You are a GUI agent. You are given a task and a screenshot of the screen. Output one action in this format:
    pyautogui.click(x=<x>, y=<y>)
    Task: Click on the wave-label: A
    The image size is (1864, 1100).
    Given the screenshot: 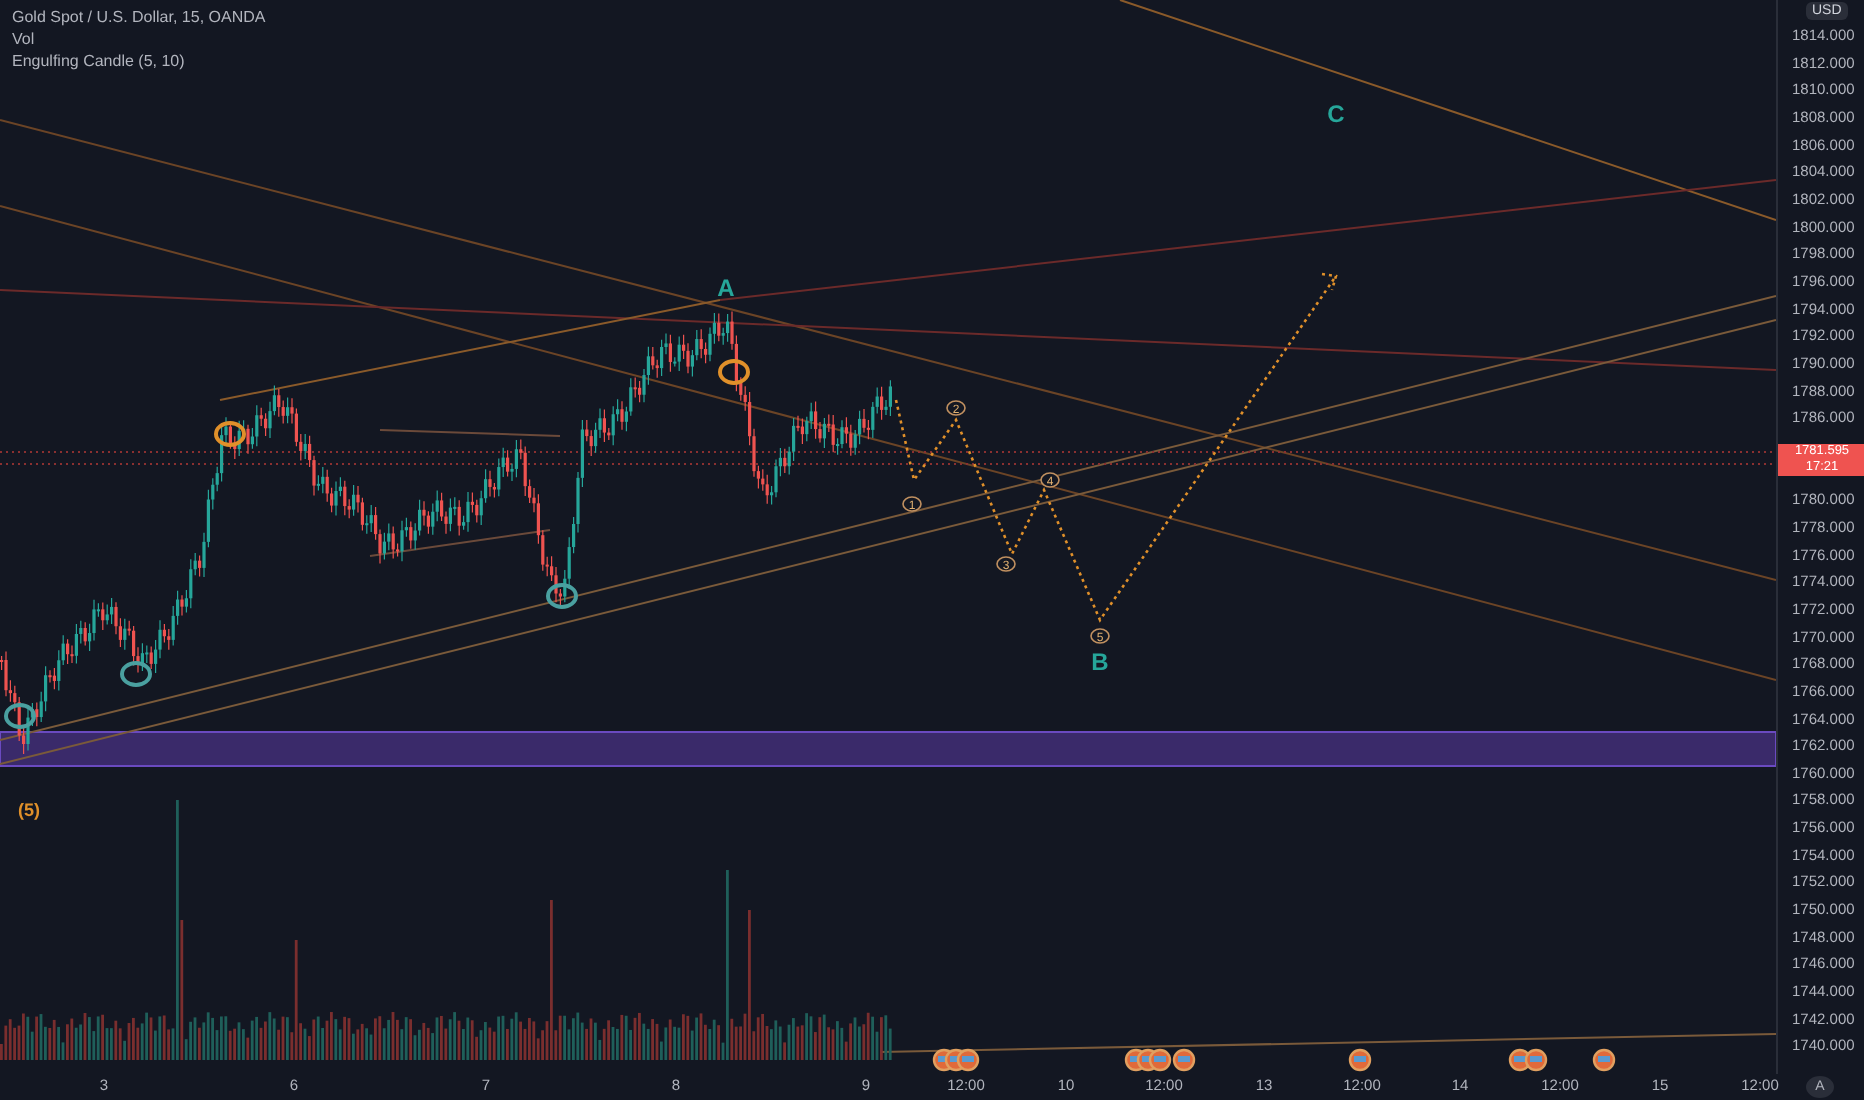 What is the action you would take?
    pyautogui.click(x=726, y=288)
    